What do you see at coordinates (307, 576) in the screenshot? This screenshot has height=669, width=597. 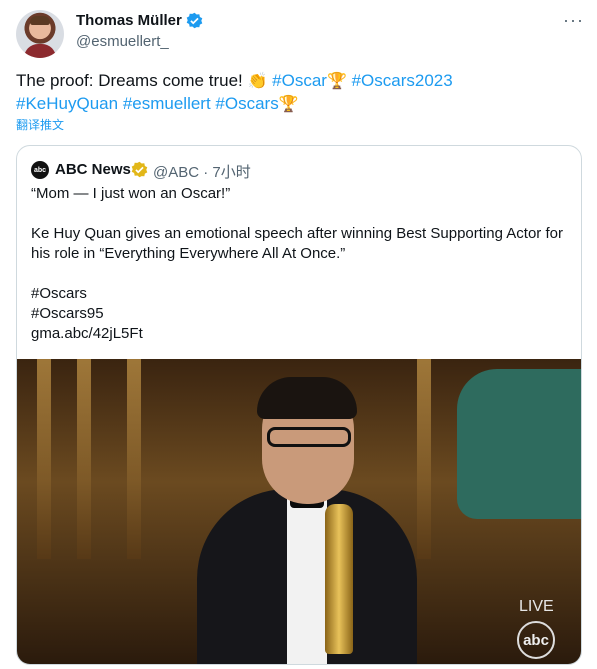 I see `speaker-shirt` at bounding box center [307, 576].